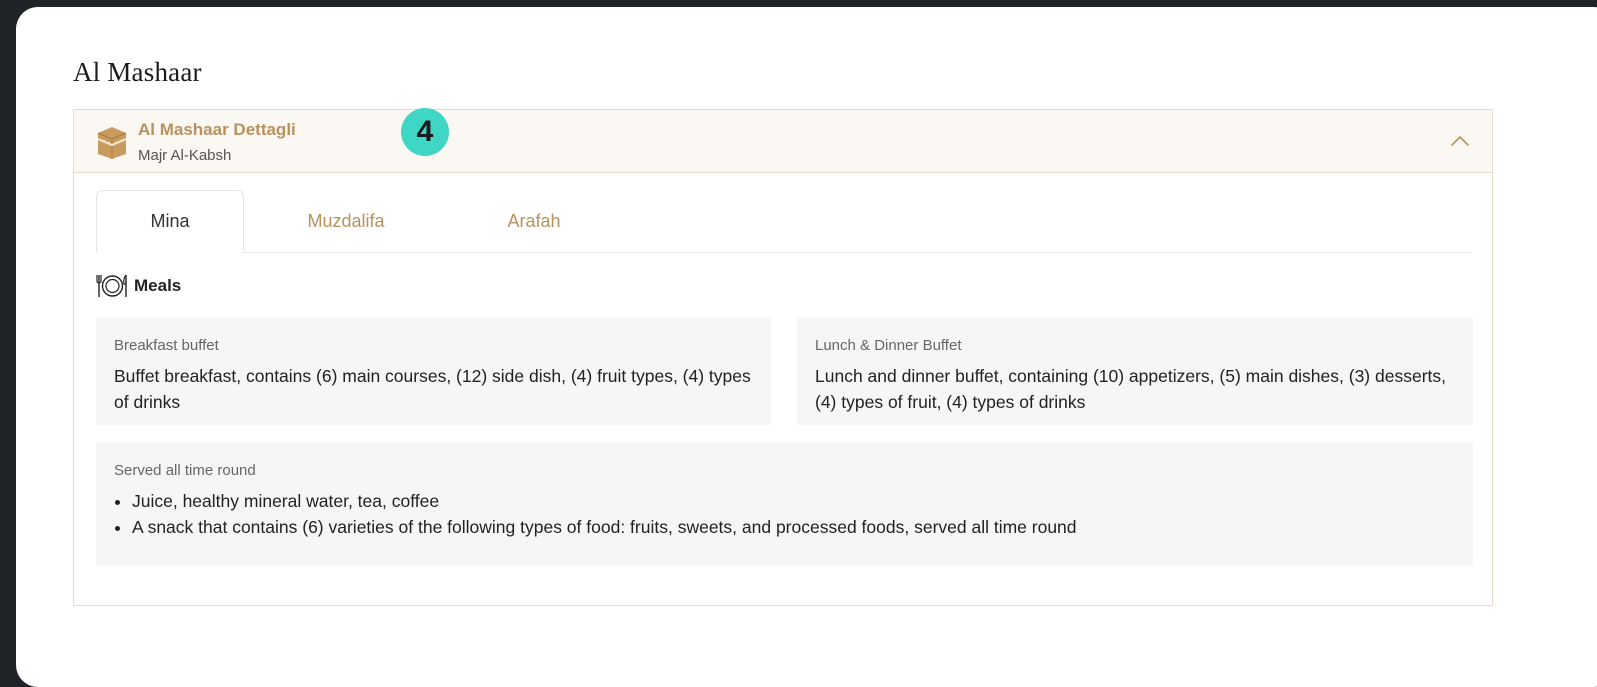 This screenshot has height=687, width=1597. What do you see at coordinates (534, 221) in the screenshot?
I see `tab-arafah: Arafah` at bounding box center [534, 221].